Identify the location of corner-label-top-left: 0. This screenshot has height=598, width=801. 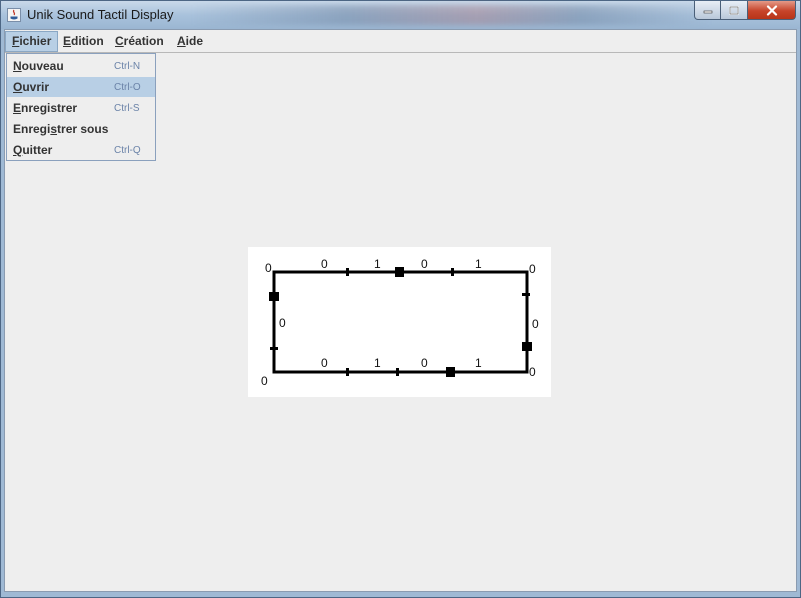
(268, 268).